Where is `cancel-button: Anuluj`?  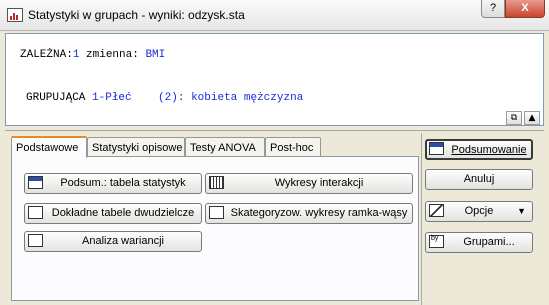 cancel-button: Anuluj is located at coordinates (479, 179).